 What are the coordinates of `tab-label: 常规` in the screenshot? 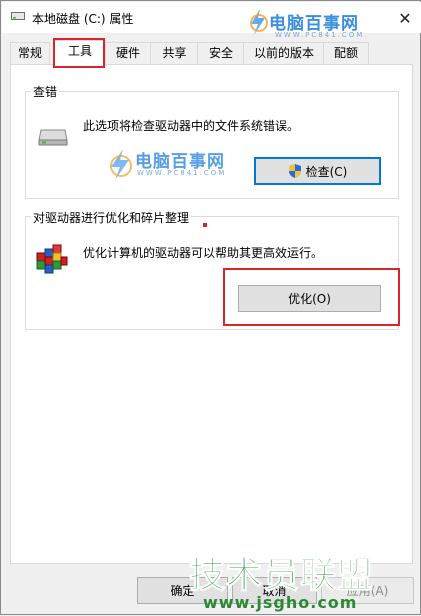 It's located at (29, 53).